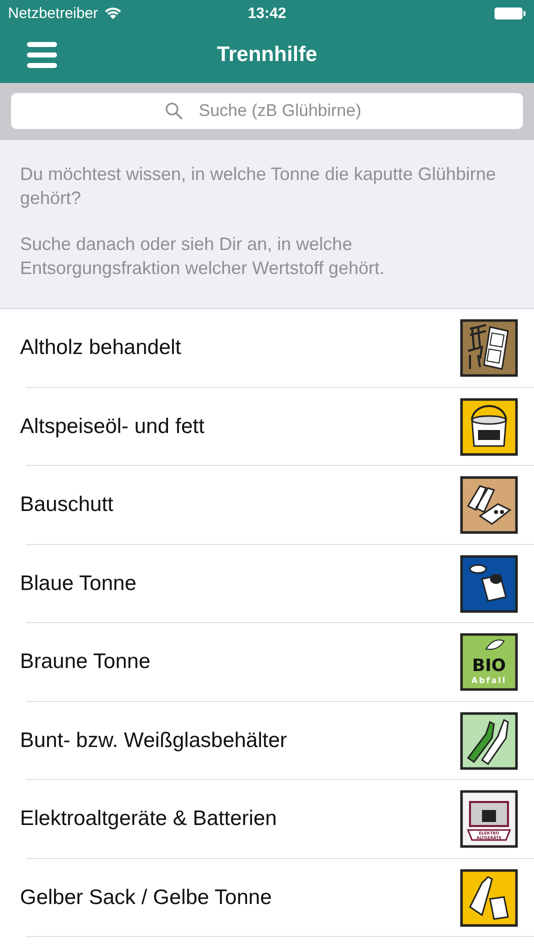 This screenshot has width=534, height=950. Describe the element at coordinates (174, 111) in the screenshot. I see `search-icon` at that location.